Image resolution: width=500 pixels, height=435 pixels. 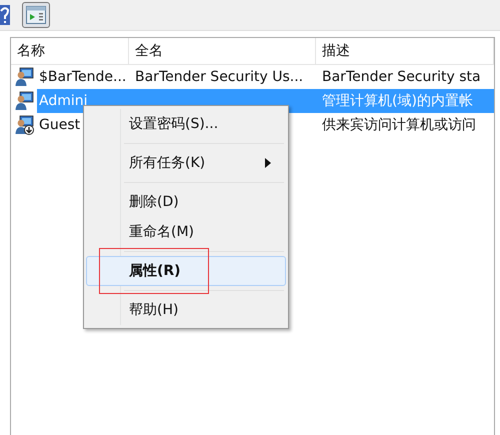 What do you see at coordinates (5, 15) in the screenshot?
I see `help-icon` at bounding box center [5, 15].